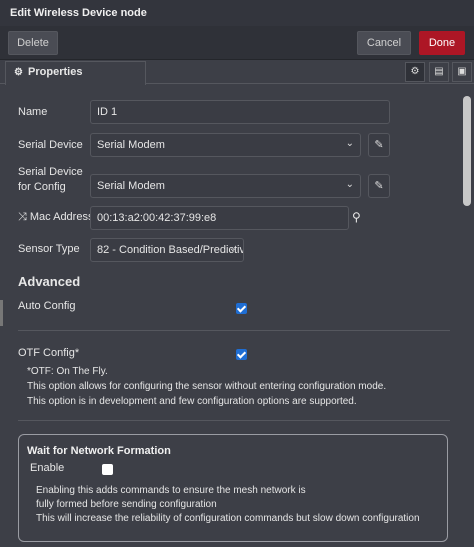  I want to click on otf-config-checkbox, so click(241, 354).